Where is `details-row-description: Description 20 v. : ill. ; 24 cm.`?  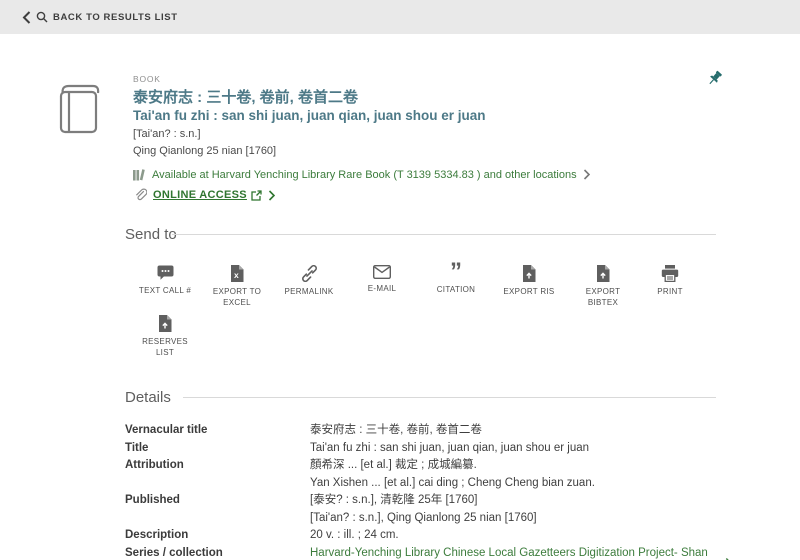
details-row-description: Description 20 v. : ill. ; 24 cm. is located at coordinates (428, 536).